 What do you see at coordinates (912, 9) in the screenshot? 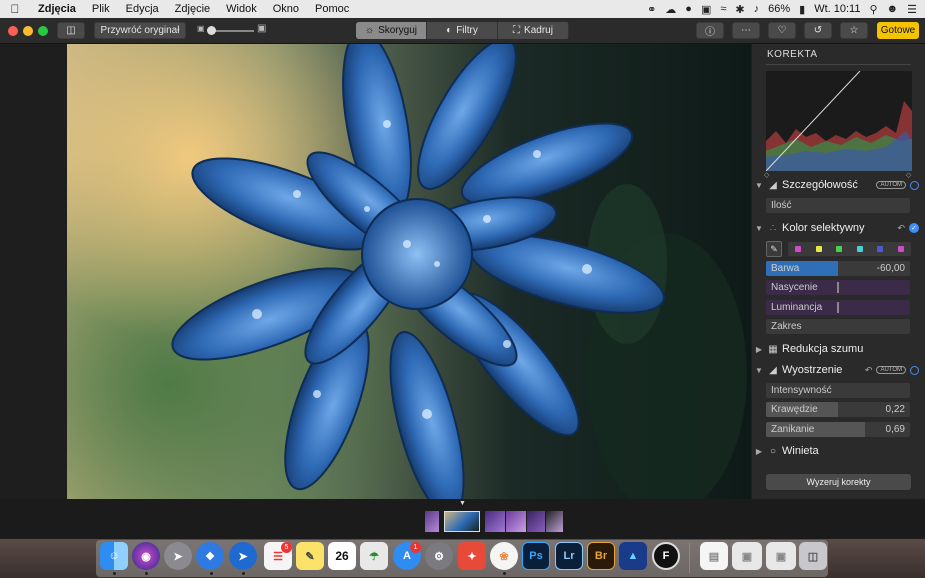
I see `notification-center-icon: ☰` at bounding box center [912, 9].